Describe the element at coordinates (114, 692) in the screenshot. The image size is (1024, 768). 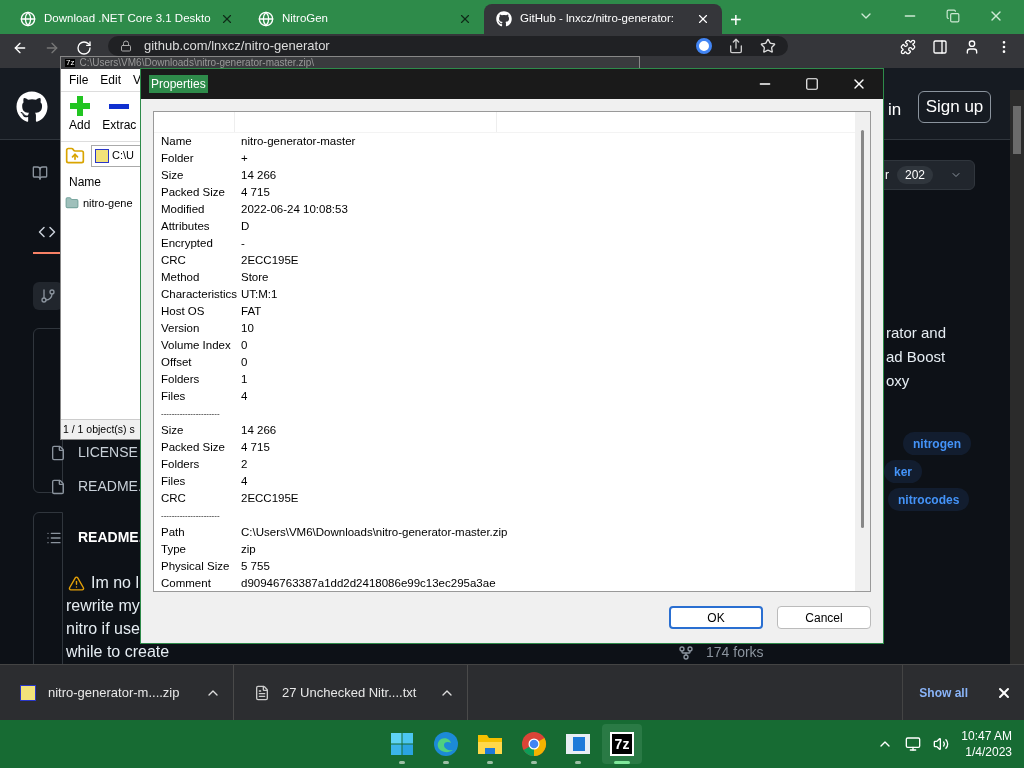
I see `download-name: nitro-generator-m....zip` at that location.